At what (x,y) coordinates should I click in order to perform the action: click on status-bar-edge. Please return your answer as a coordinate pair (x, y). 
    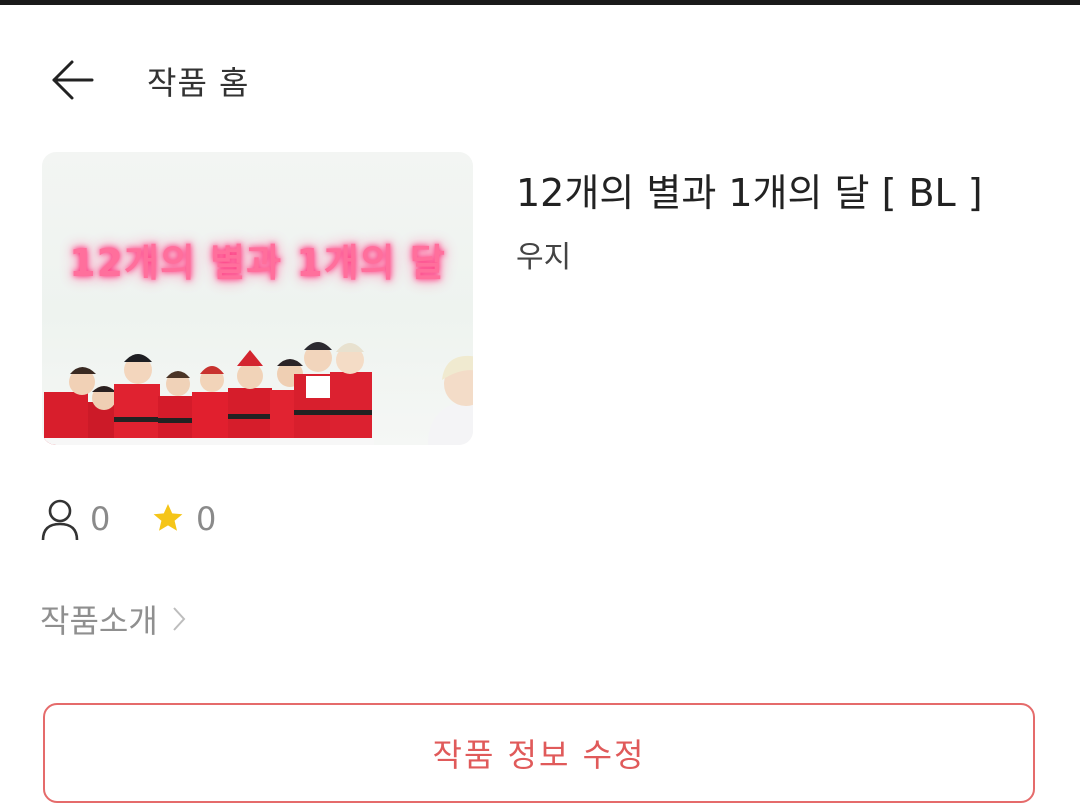
    Looking at the image, I should click on (540, 2).